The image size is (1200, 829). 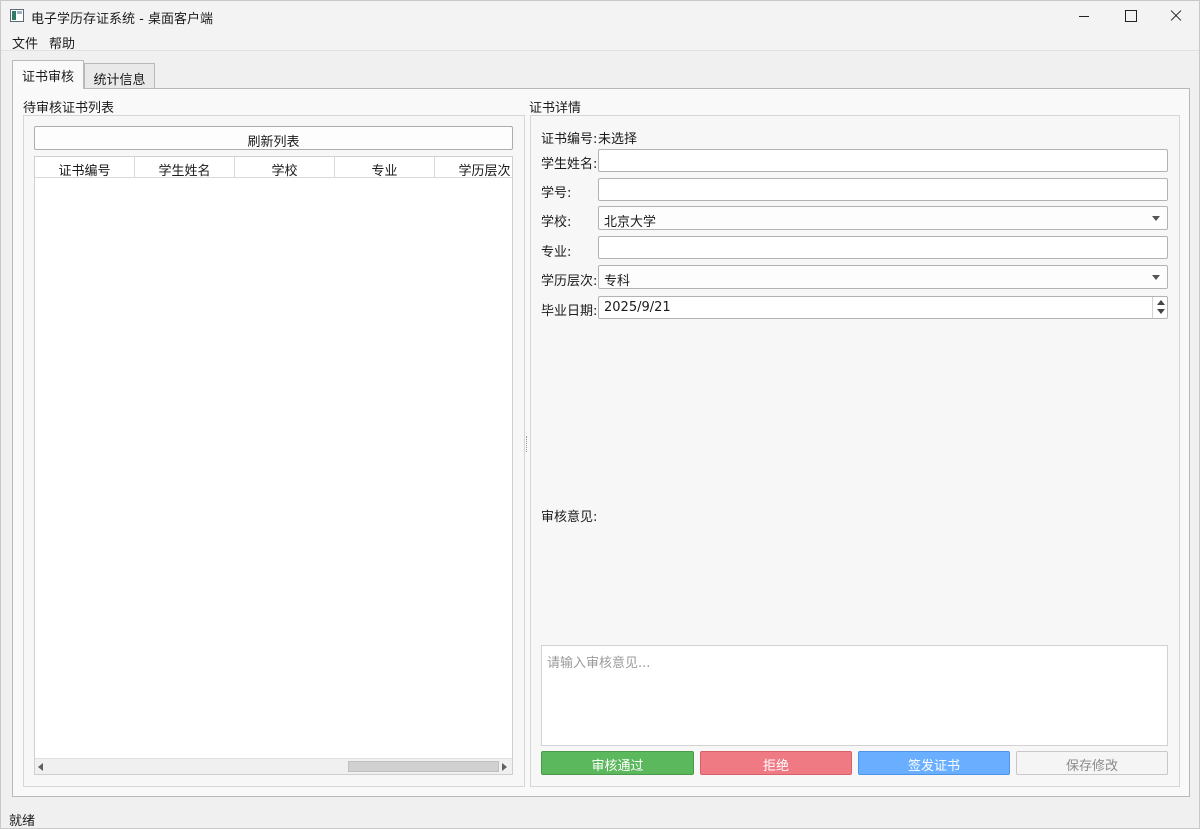 What do you see at coordinates (40, 767) in the screenshot?
I see `scroll-left-icon` at bounding box center [40, 767].